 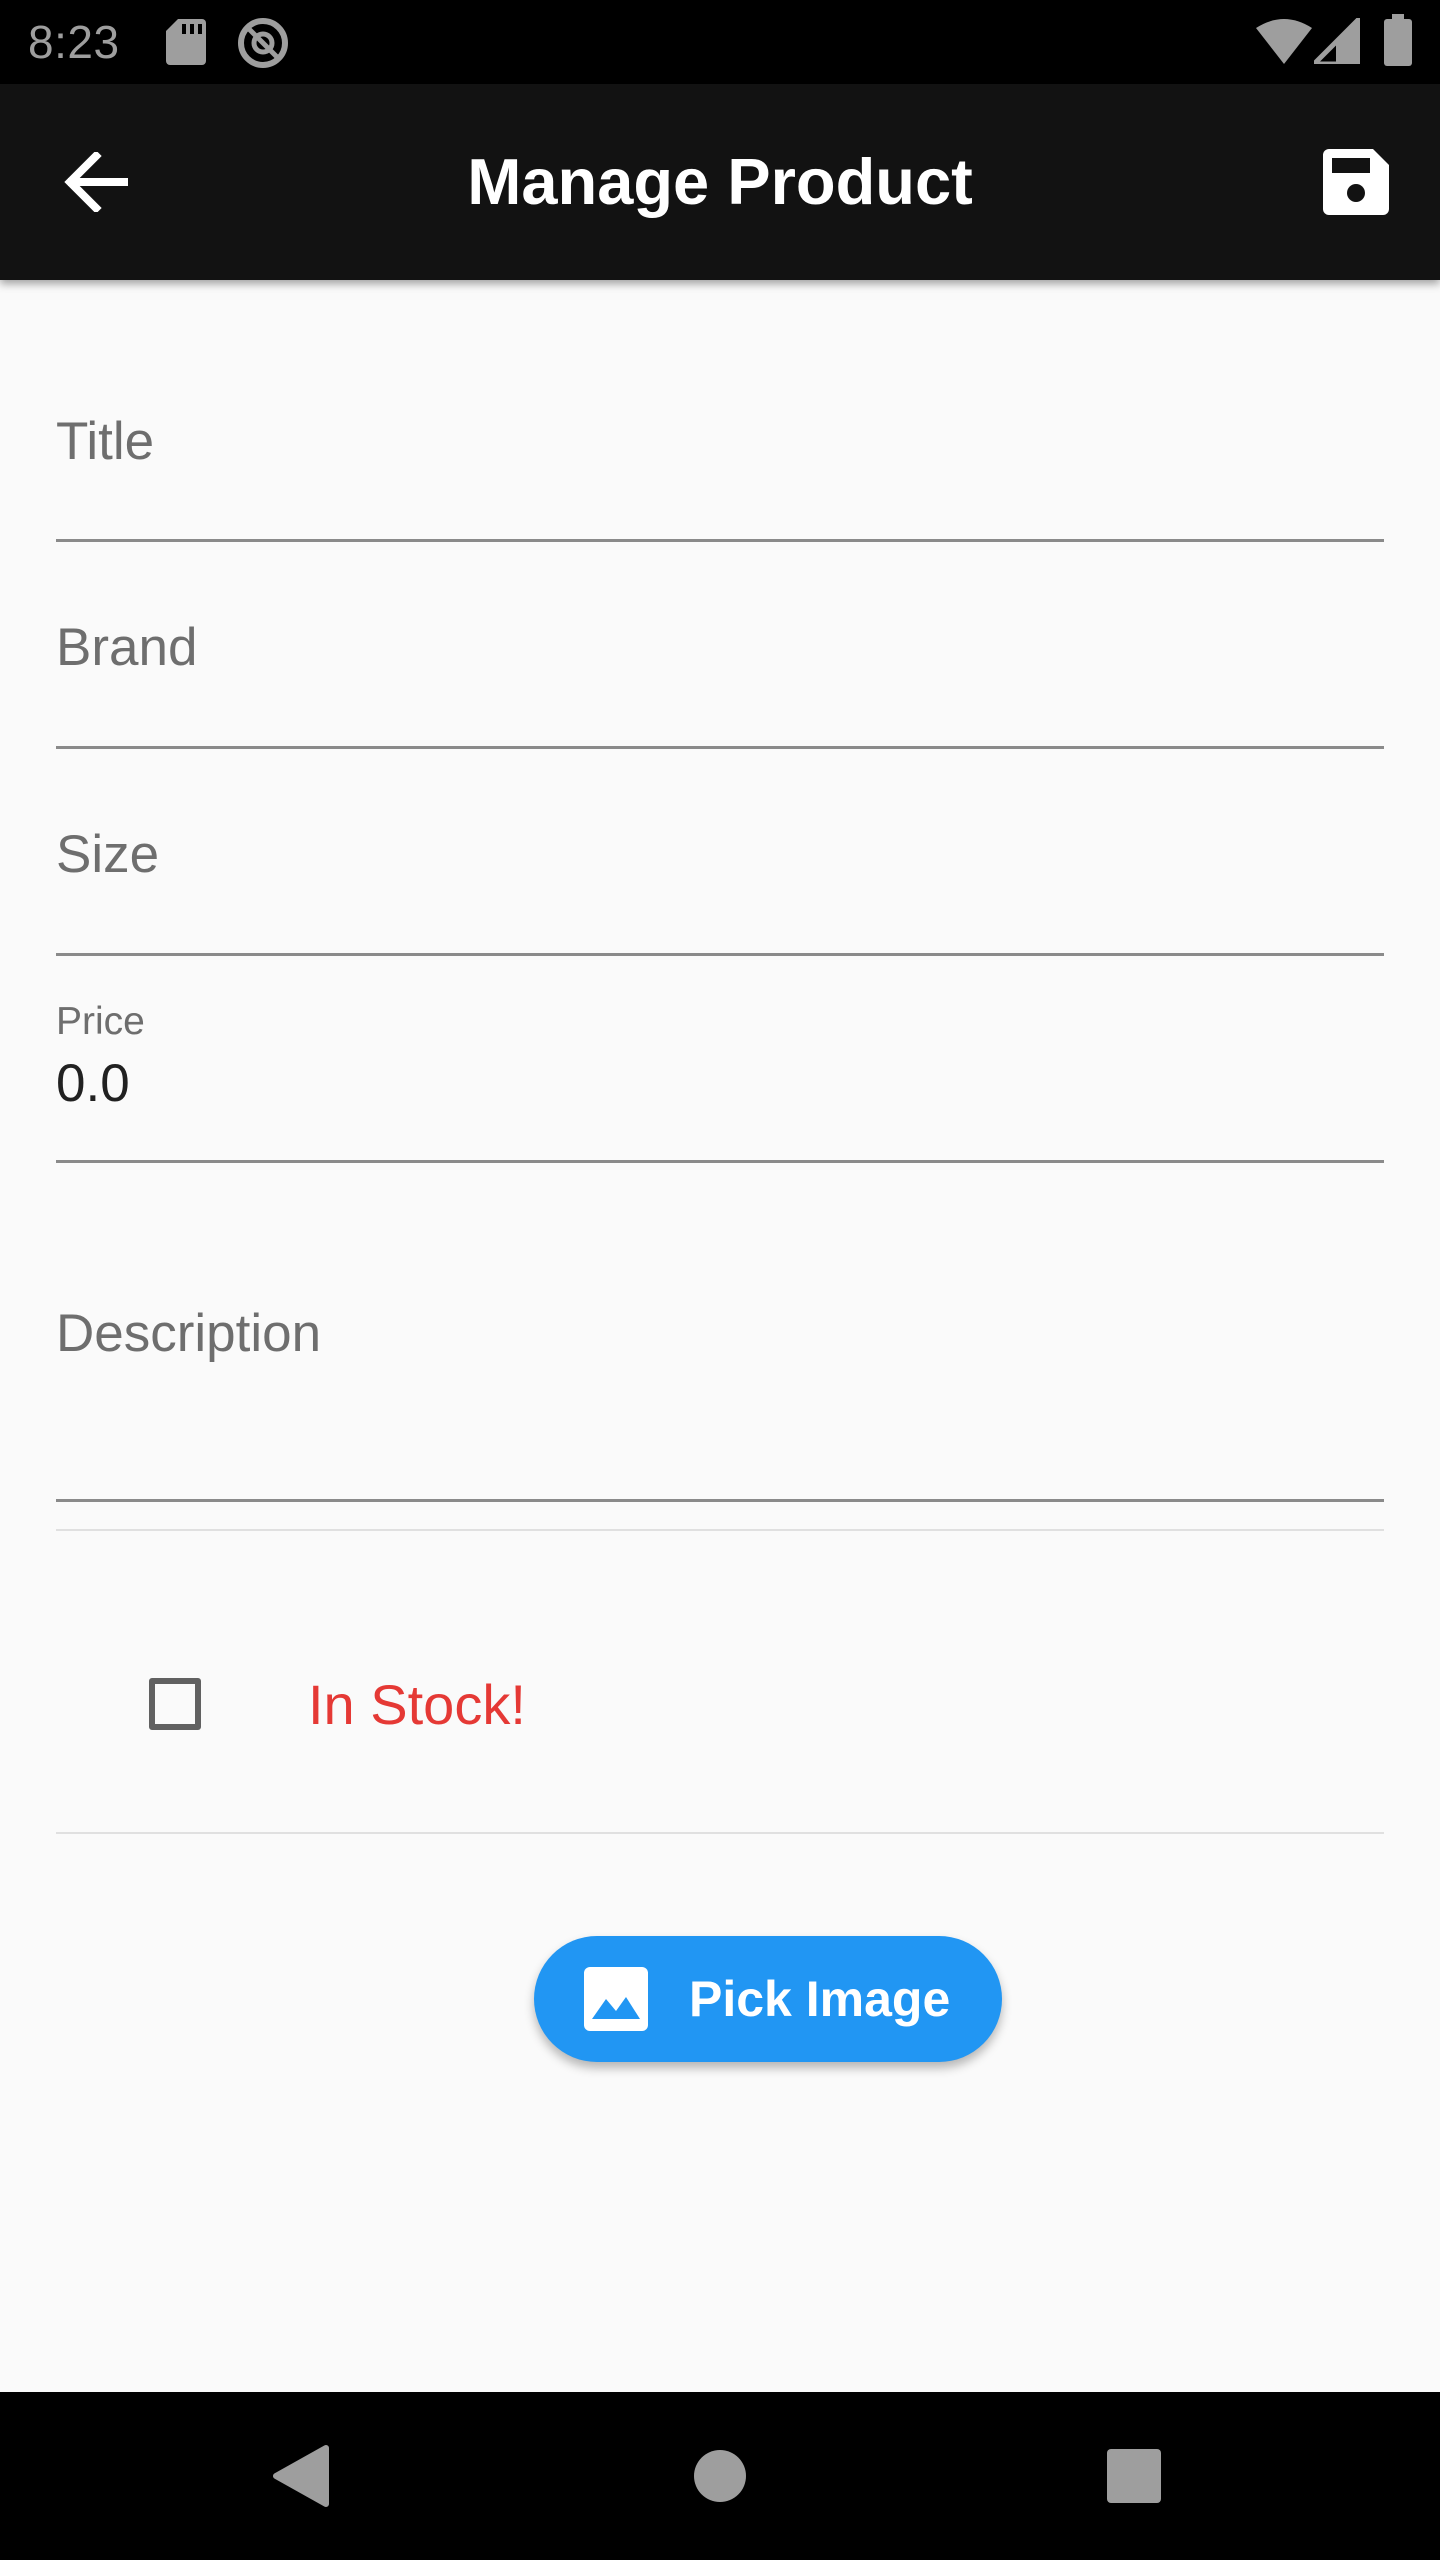 I want to click on nav-home-button, so click(x=720, y=2476).